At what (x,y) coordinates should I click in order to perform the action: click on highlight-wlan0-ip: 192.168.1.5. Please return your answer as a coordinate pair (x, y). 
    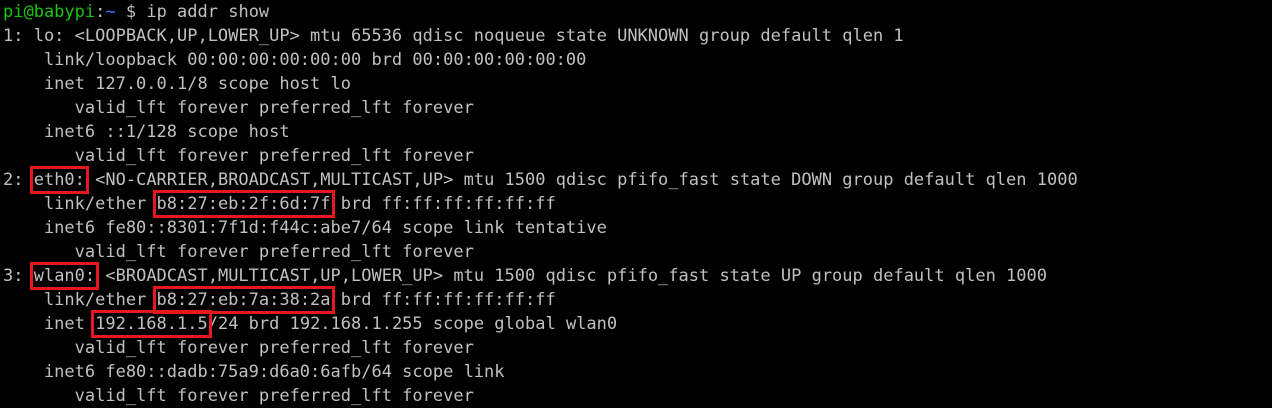
    Looking at the image, I should click on (151, 324).